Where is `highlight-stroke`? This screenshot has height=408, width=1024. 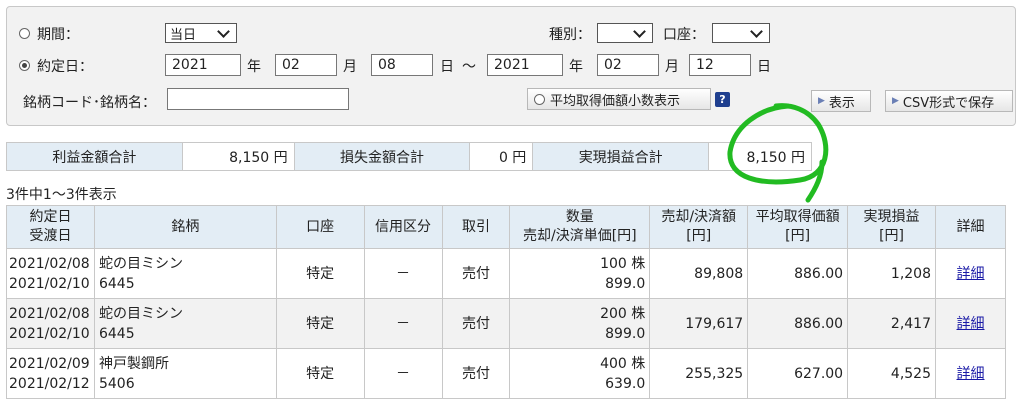
highlight-stroke is located at coordinates (778, 153).